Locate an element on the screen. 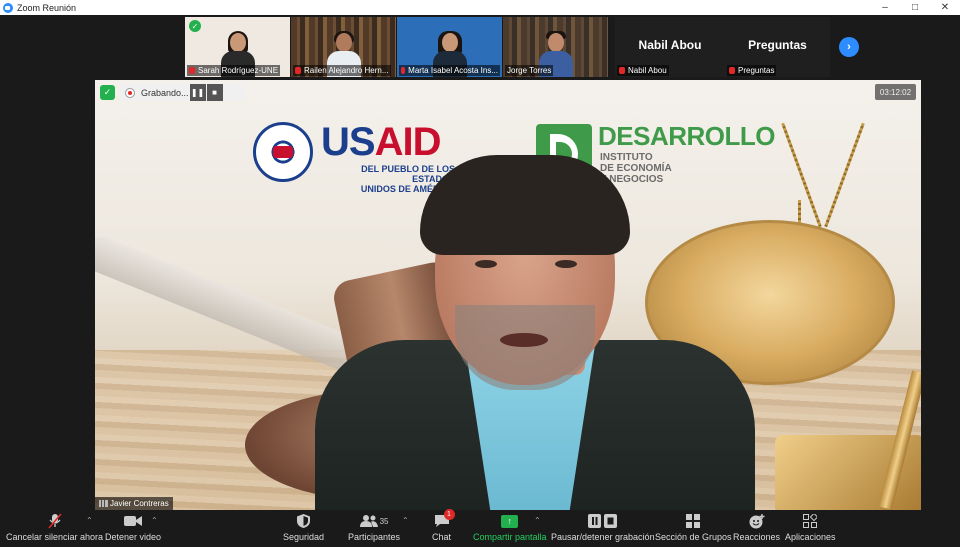  desarrollo-logo: DESARROLLO is located at coordinates (687, 136).